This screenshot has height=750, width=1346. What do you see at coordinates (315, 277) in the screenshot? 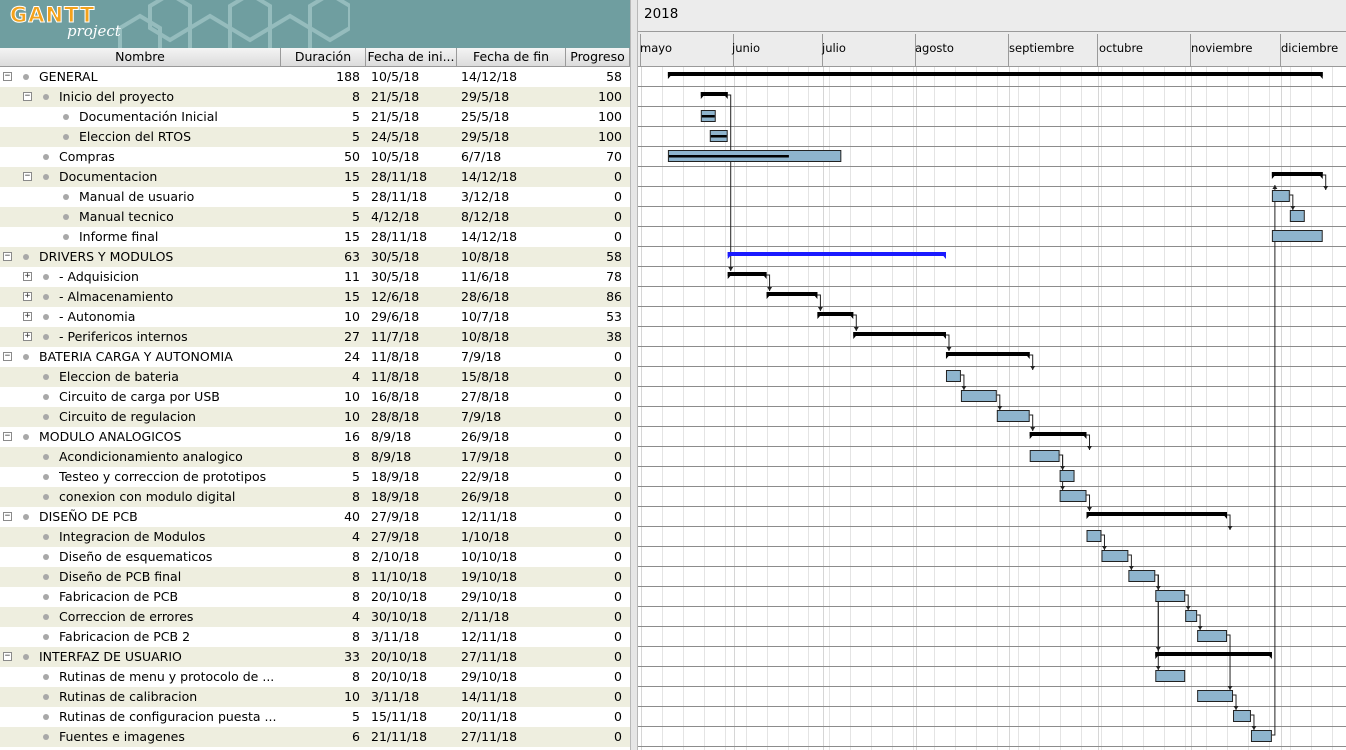
I see `task-row: + - Adquisicion 11 30/5/18 11/6/18 78` at bounding box center [315, 277].